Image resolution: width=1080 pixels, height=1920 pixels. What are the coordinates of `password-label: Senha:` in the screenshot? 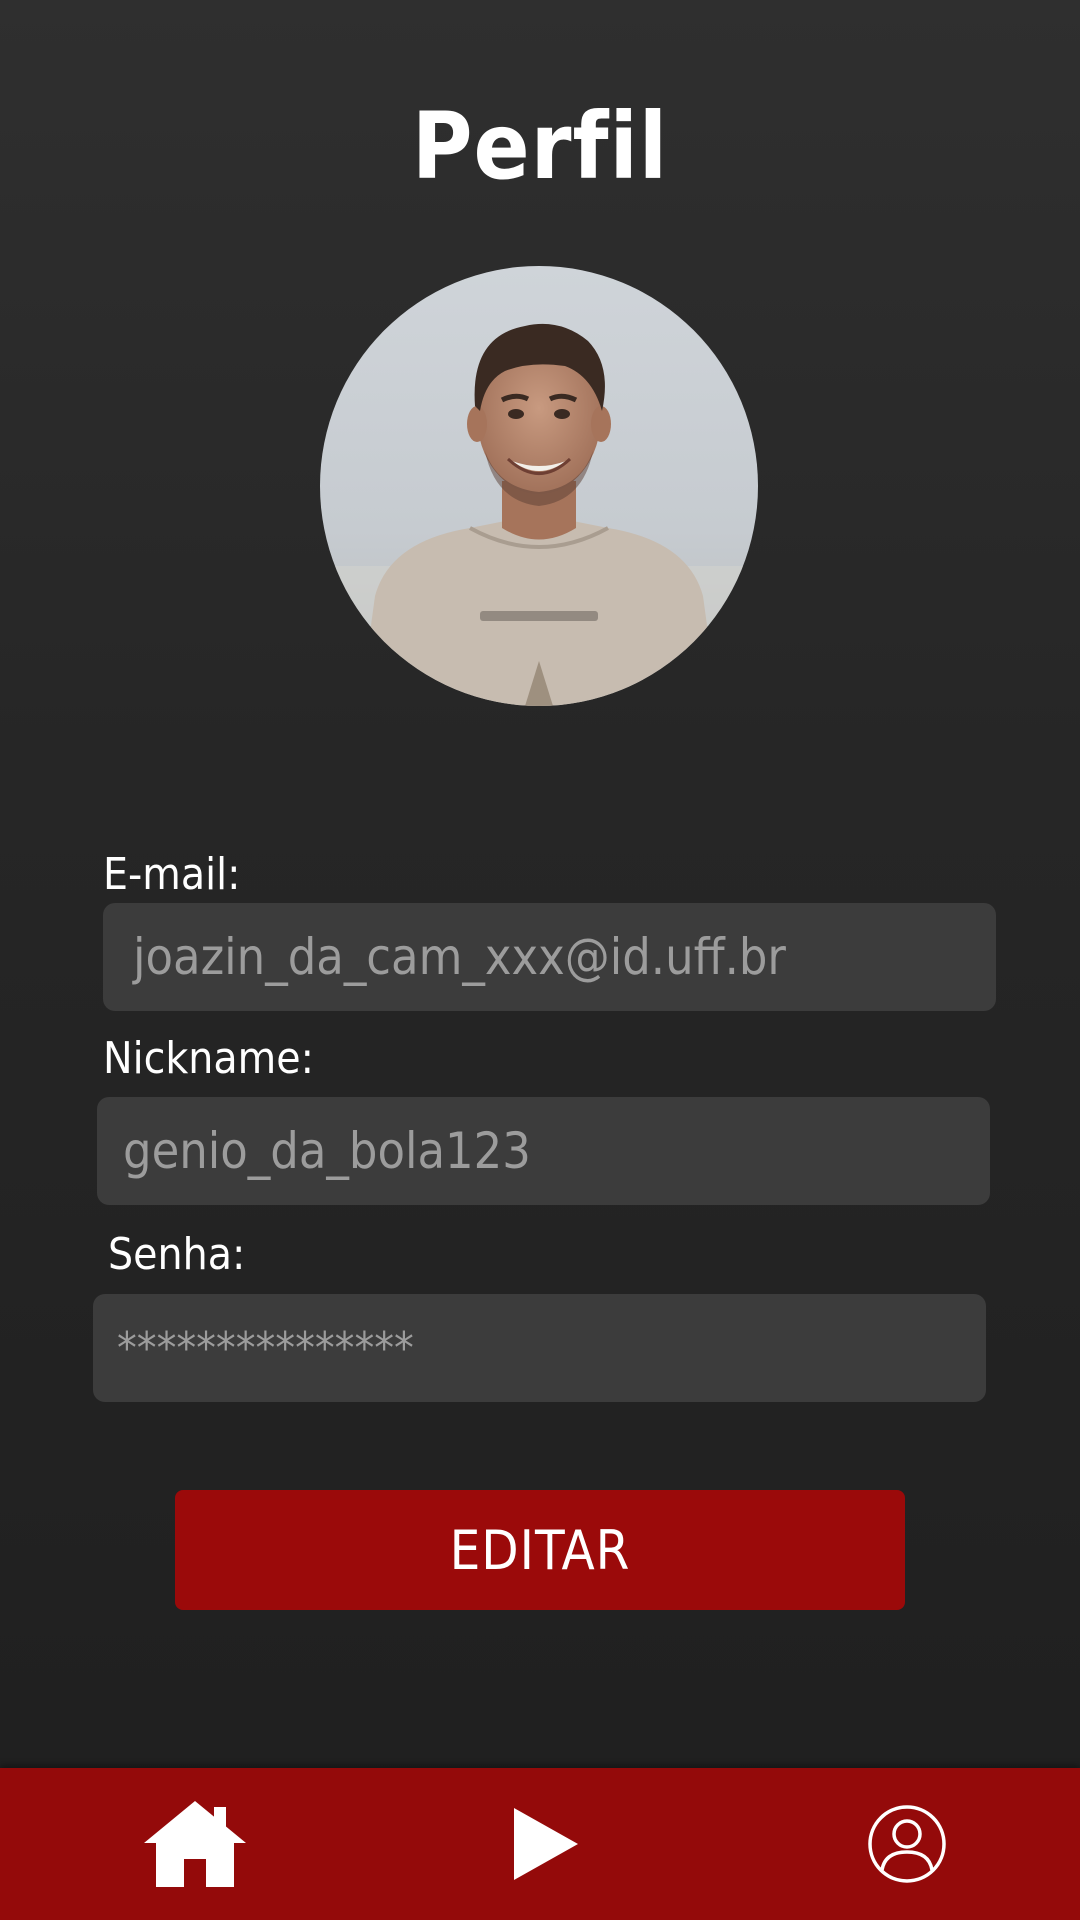 It's located at (177, 1254).